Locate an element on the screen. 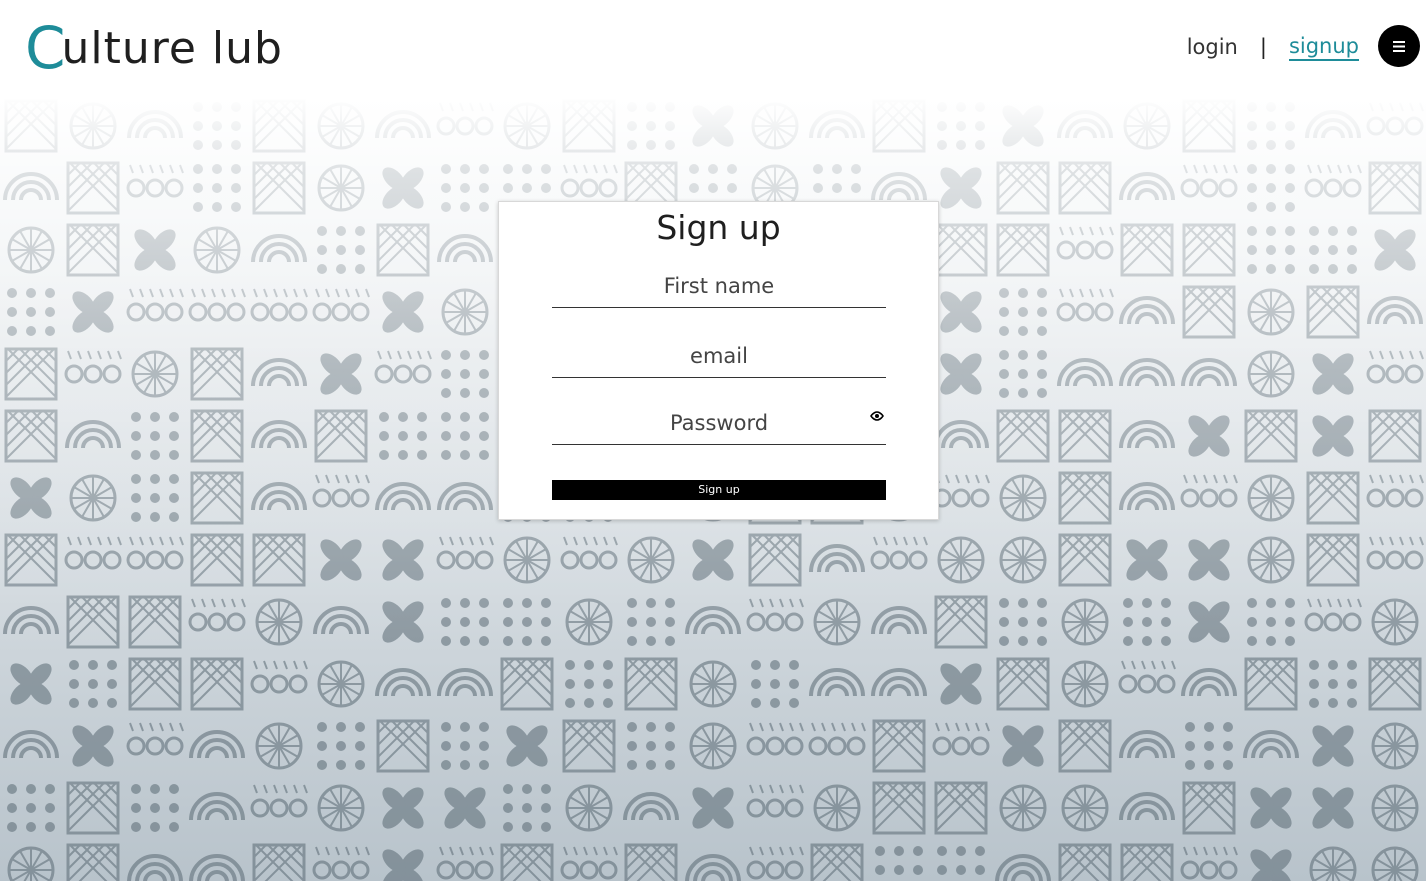 This screenshot has height=881, width=1426. logo-wordmark: ulture lub is located at coordinates (172, 48).